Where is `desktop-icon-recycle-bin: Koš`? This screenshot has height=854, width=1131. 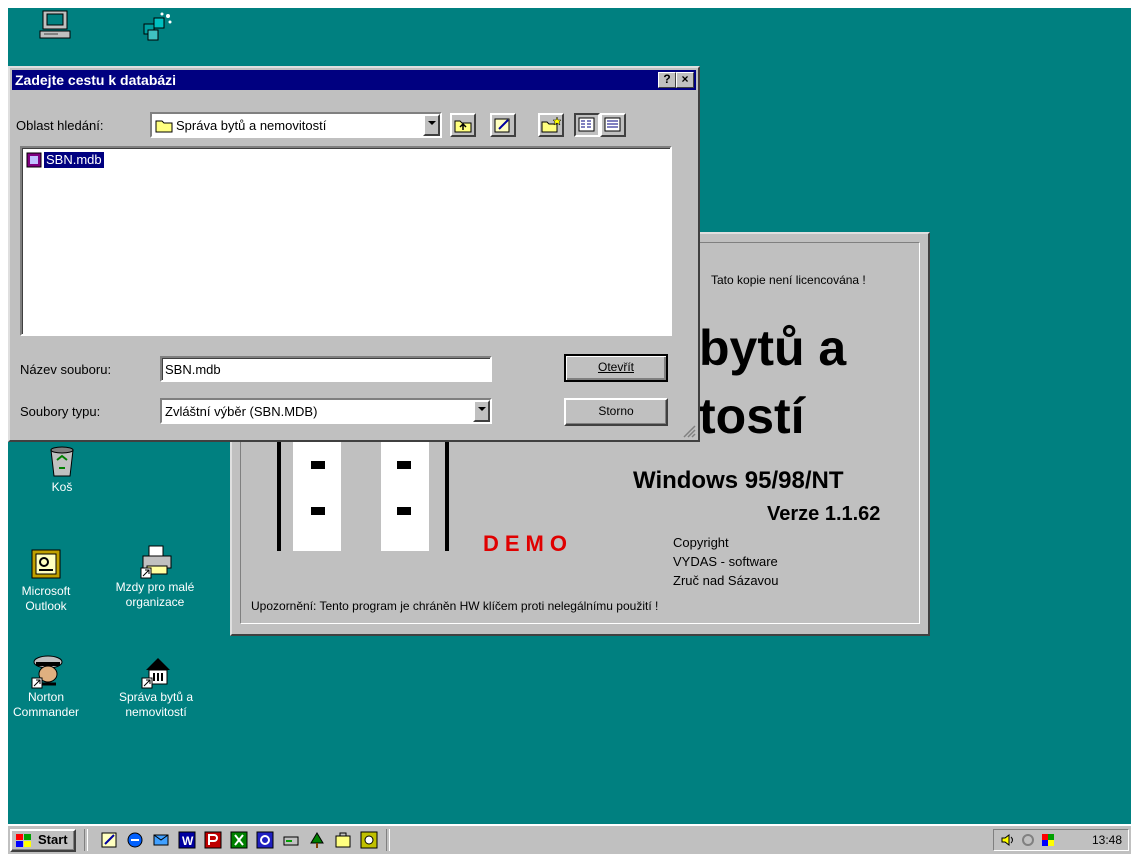
desktop-icon-recycle-bin: Koš is located at coordinates (62, 469).